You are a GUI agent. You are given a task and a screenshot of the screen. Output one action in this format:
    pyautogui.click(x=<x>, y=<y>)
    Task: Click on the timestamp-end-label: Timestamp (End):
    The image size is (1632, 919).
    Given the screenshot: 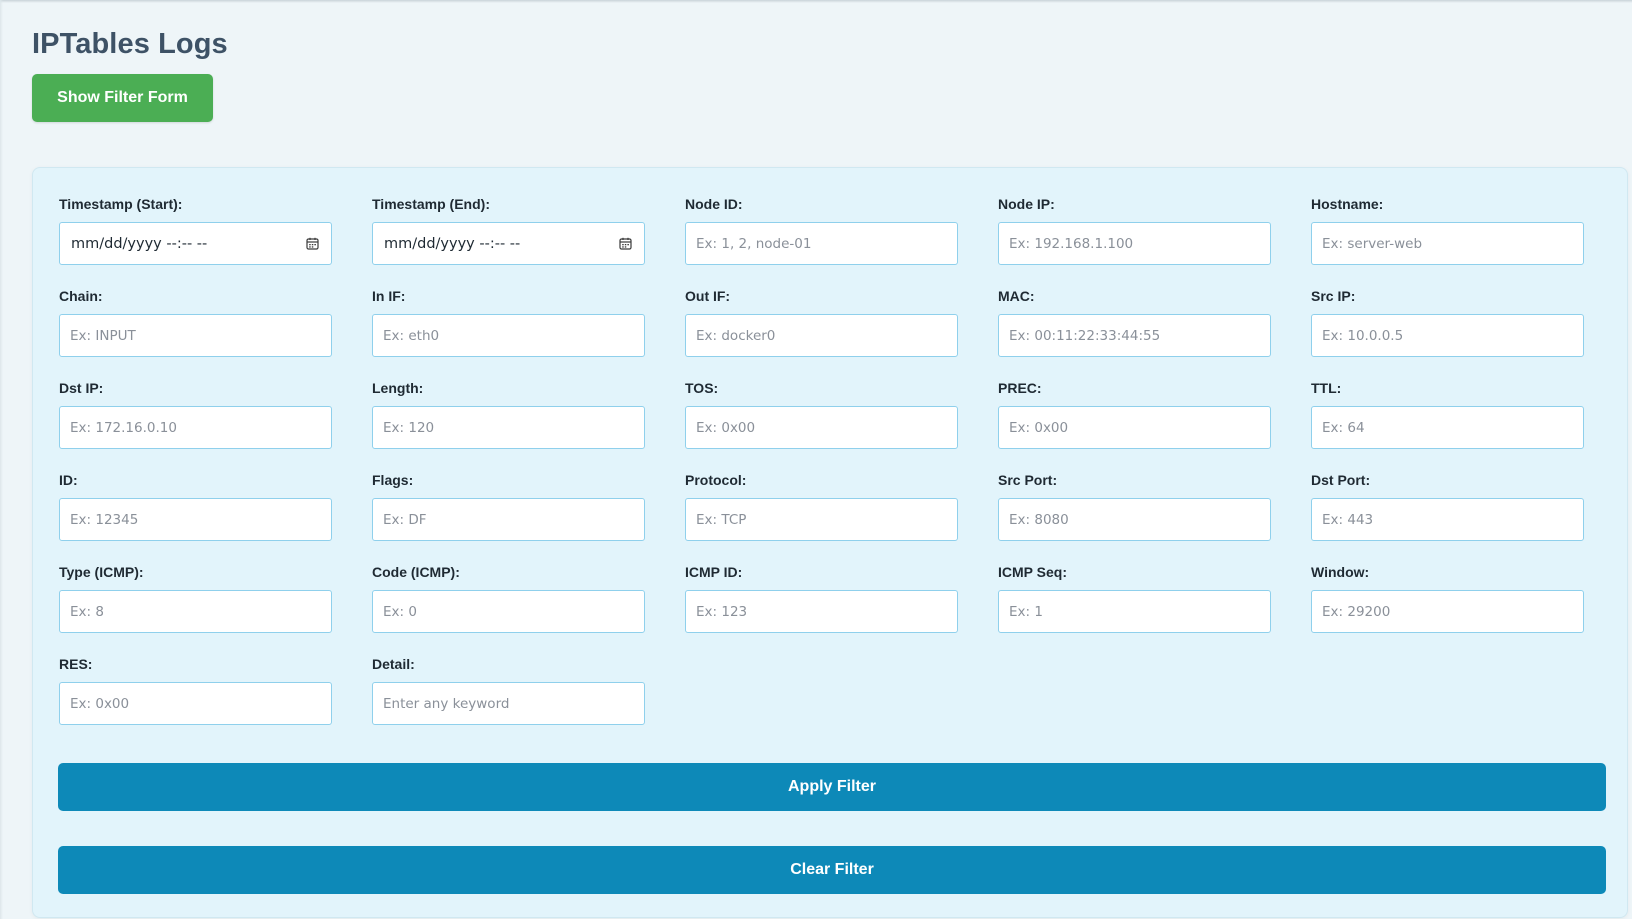 What is the action you would take?
    pyautogui.click(x=431, y=204)
    